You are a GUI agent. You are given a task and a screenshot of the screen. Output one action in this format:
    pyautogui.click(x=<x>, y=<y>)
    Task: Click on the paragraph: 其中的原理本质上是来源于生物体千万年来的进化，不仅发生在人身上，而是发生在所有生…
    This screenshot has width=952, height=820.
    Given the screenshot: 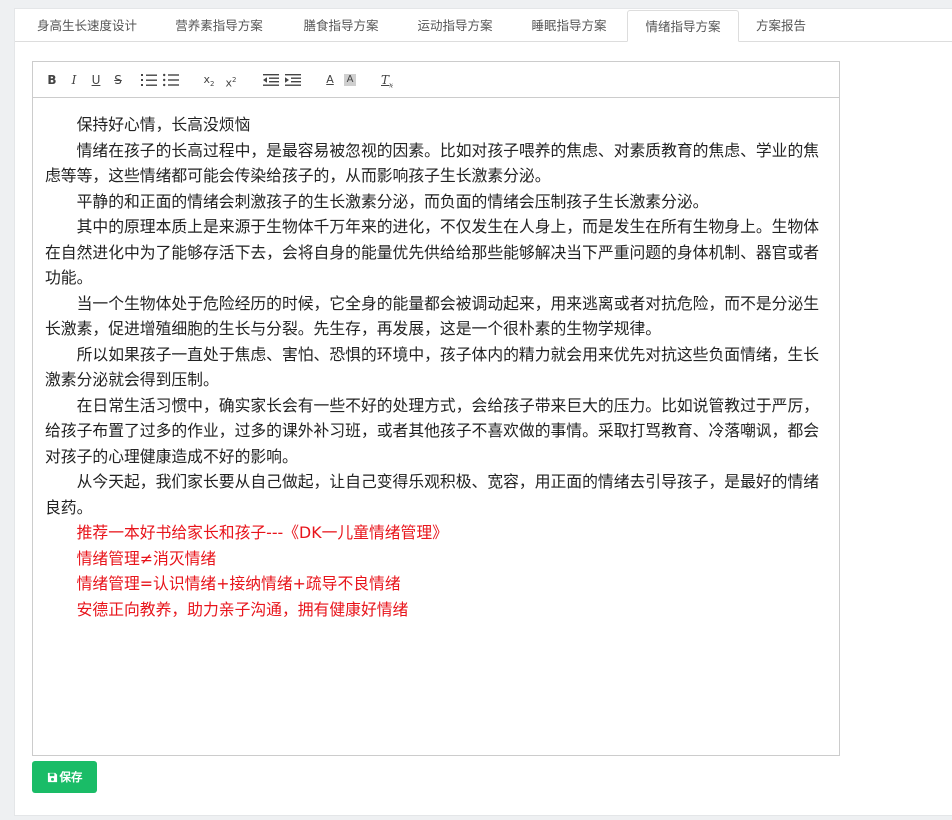 What is the action you would take?
    pyautogui.click(x=432, y=252)
    